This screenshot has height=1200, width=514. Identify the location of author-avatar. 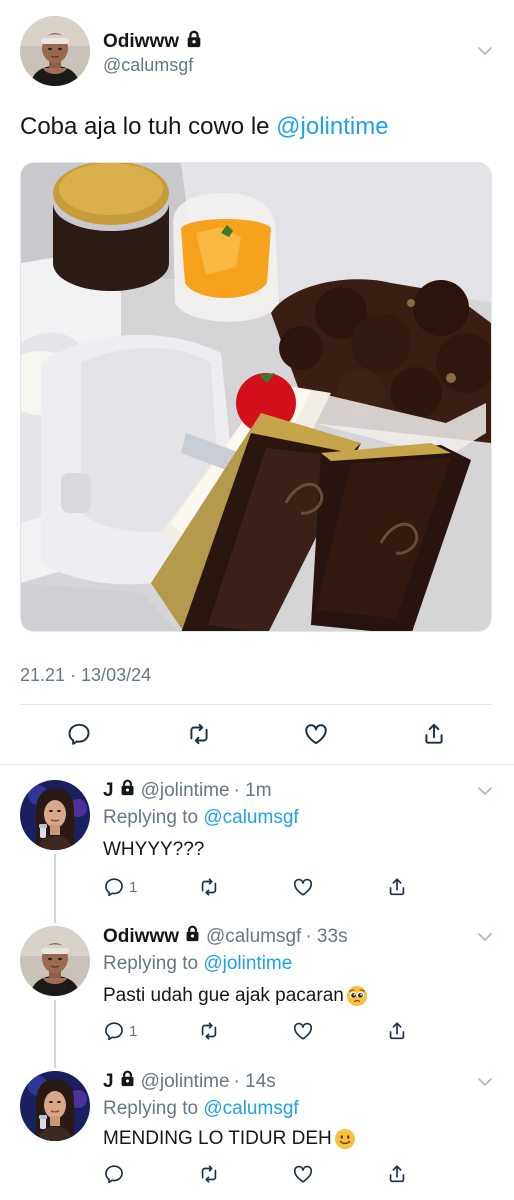
(55, 51).